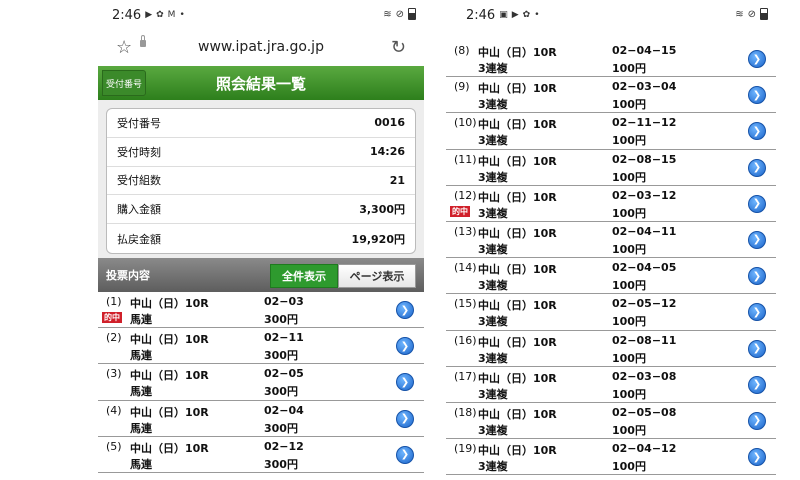  I want to click on bet-list-item: (17) 中山（日）10R 3連複 02−03−08 100円 ❯, so click(611, 385).